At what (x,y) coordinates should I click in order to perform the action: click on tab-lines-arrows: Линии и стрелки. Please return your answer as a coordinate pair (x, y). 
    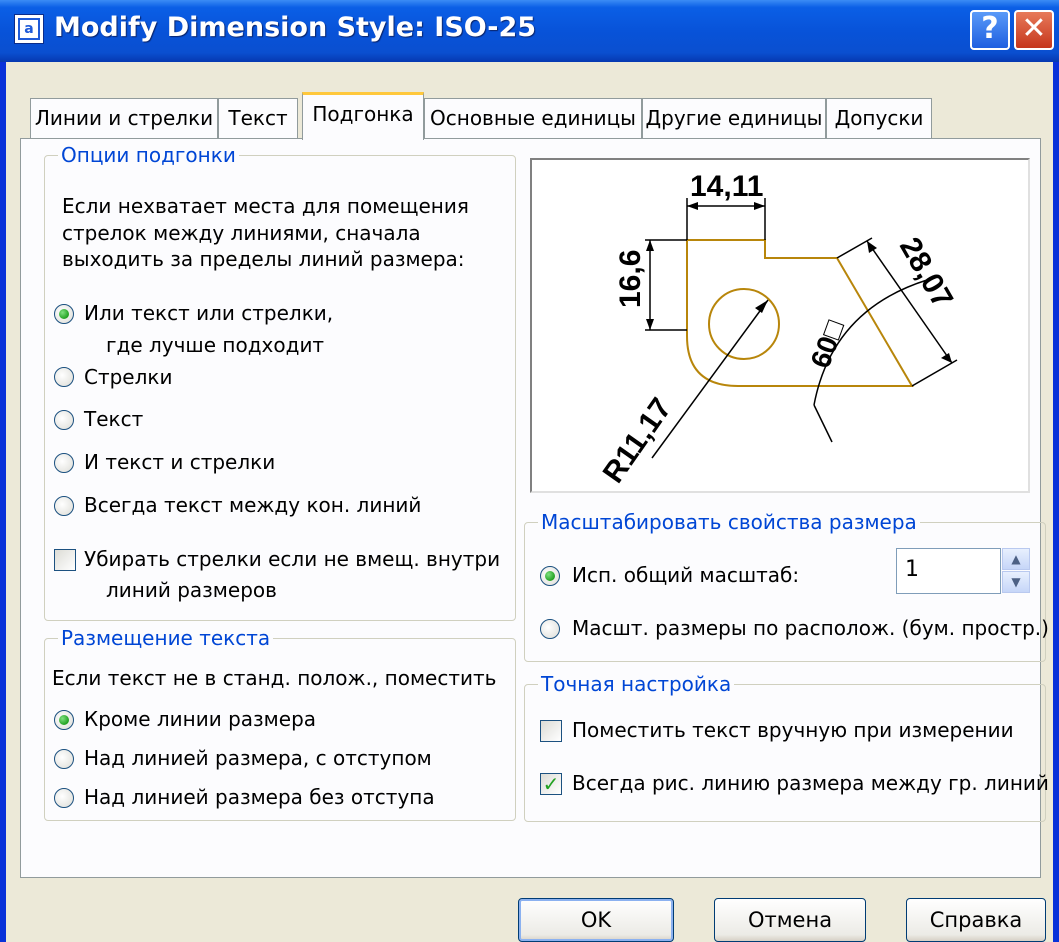
    Looking at the image, I should click on (124, 118).